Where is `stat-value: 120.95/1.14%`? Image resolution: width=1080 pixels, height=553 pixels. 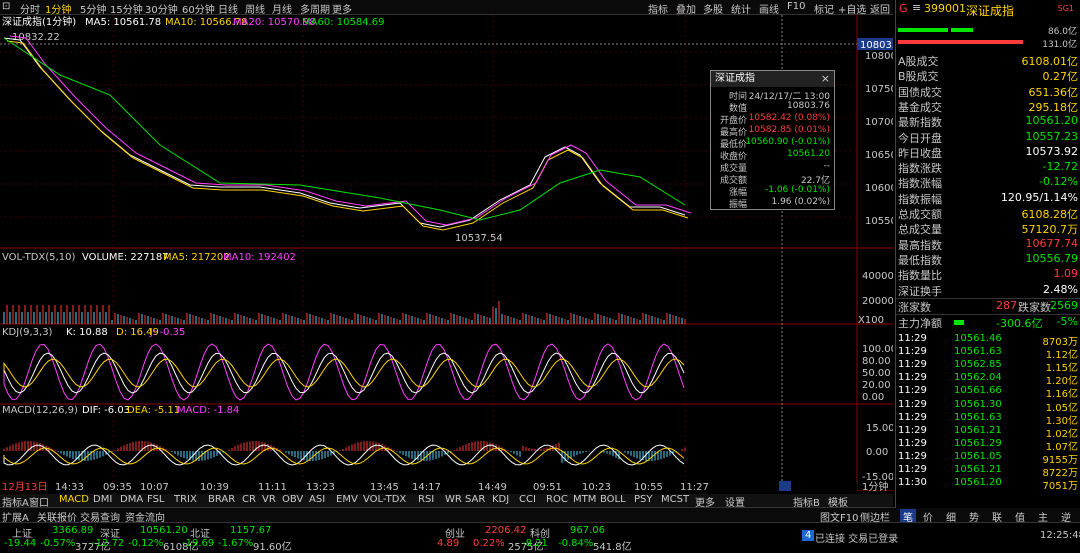
stat-value: 120.95/1.14% is located at coordinates (1039, 197).